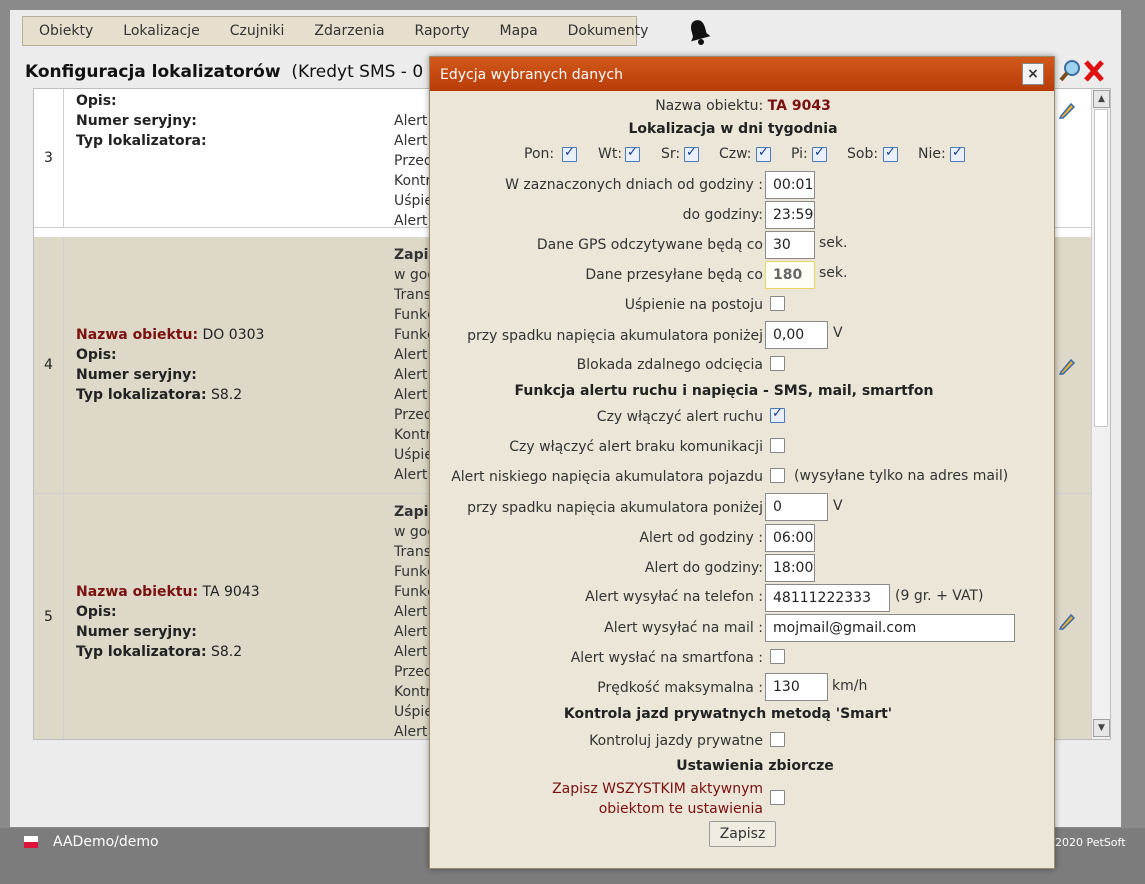  I want to click on row-number: 3, so click(49, 158).